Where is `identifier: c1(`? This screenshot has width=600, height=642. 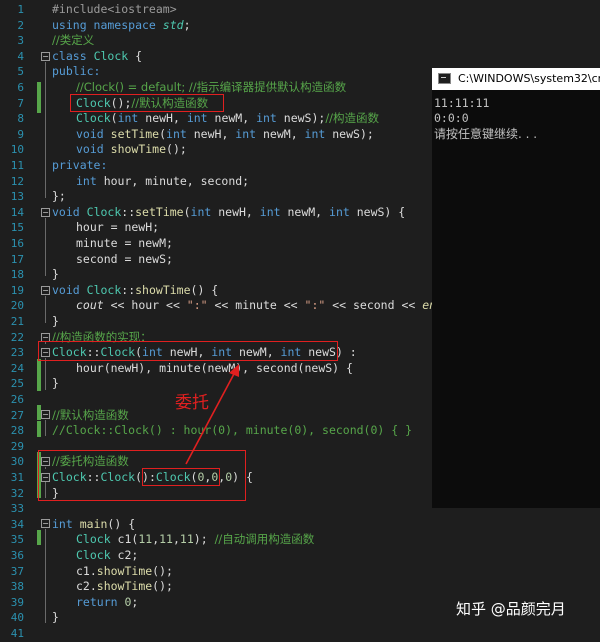
identifier: c1( is located at coordinates (124, 539).